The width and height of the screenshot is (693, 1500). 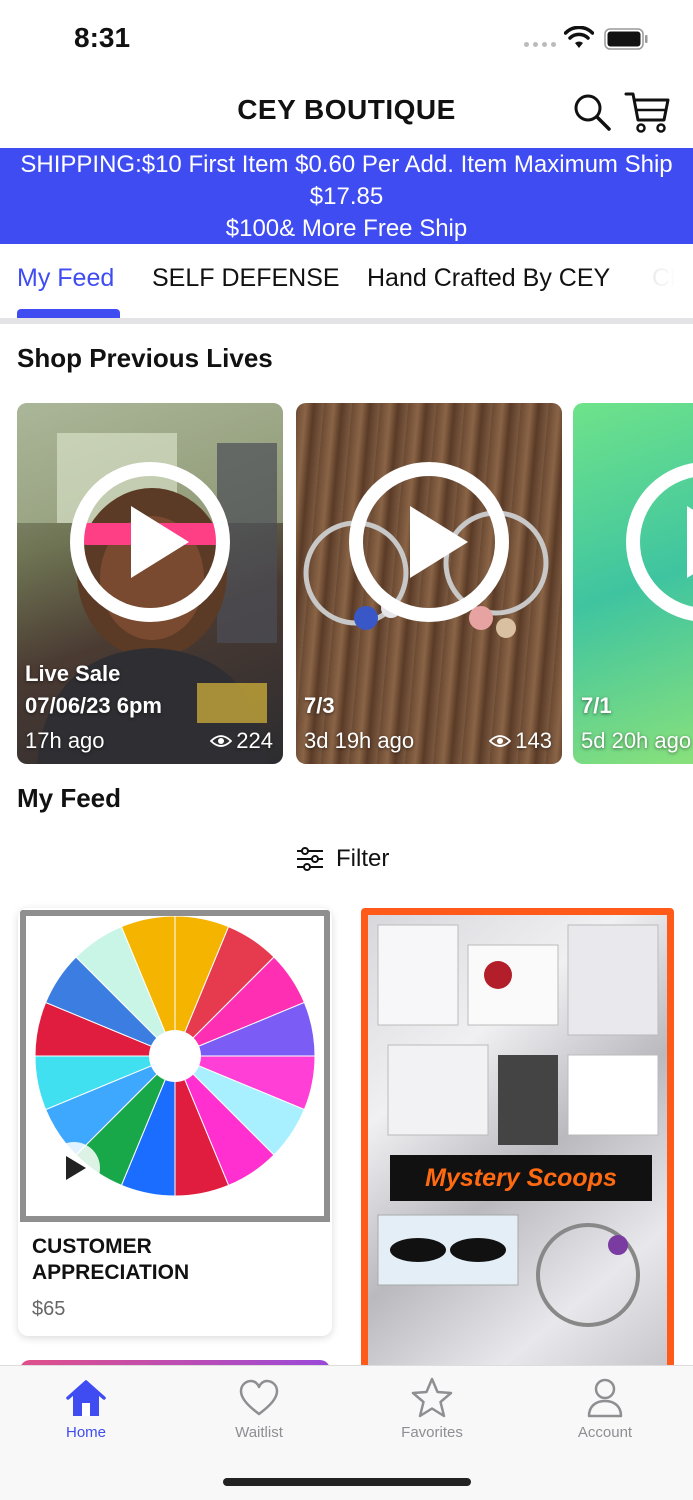 I want to click on product-price: $65, so click(x=49, y=1309).